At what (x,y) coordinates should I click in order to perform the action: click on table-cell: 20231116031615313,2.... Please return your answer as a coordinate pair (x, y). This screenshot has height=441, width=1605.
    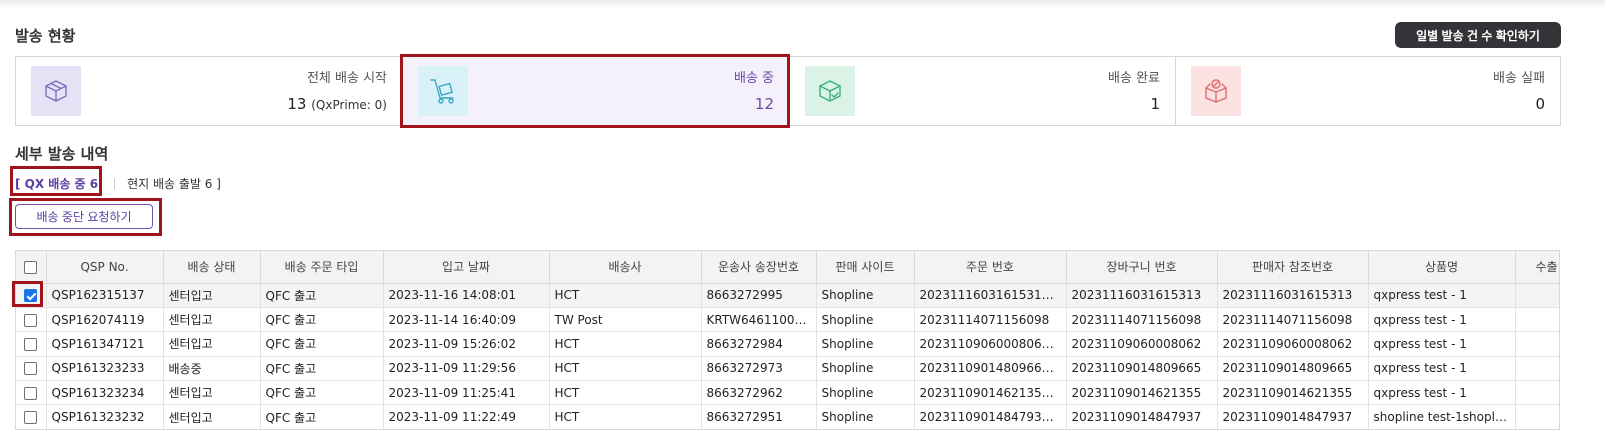
    Looking at the image, I should click on (990, 295).